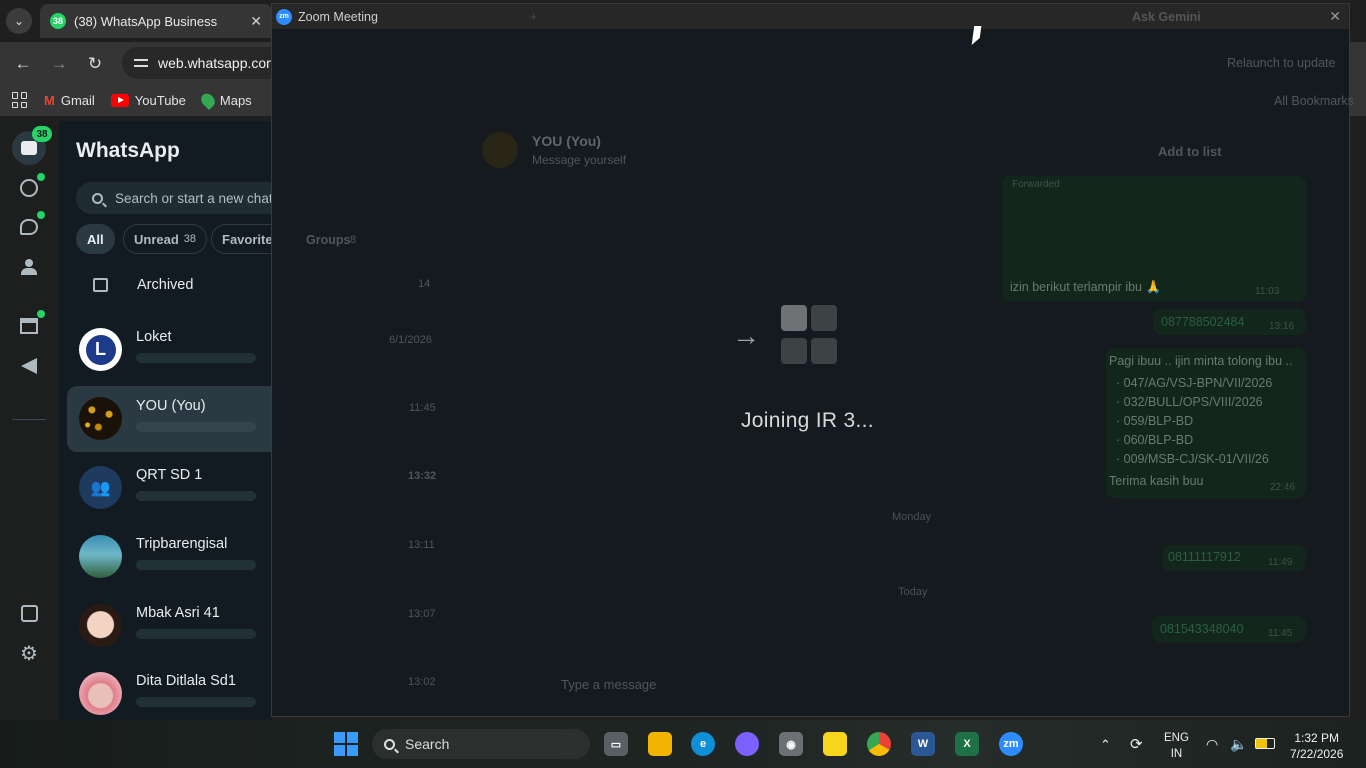 The height and width of the screenshot is (768, 1366). Describe the element at coordinates (119, 100) in the screenshot. I see `youtube-icon` at that location.